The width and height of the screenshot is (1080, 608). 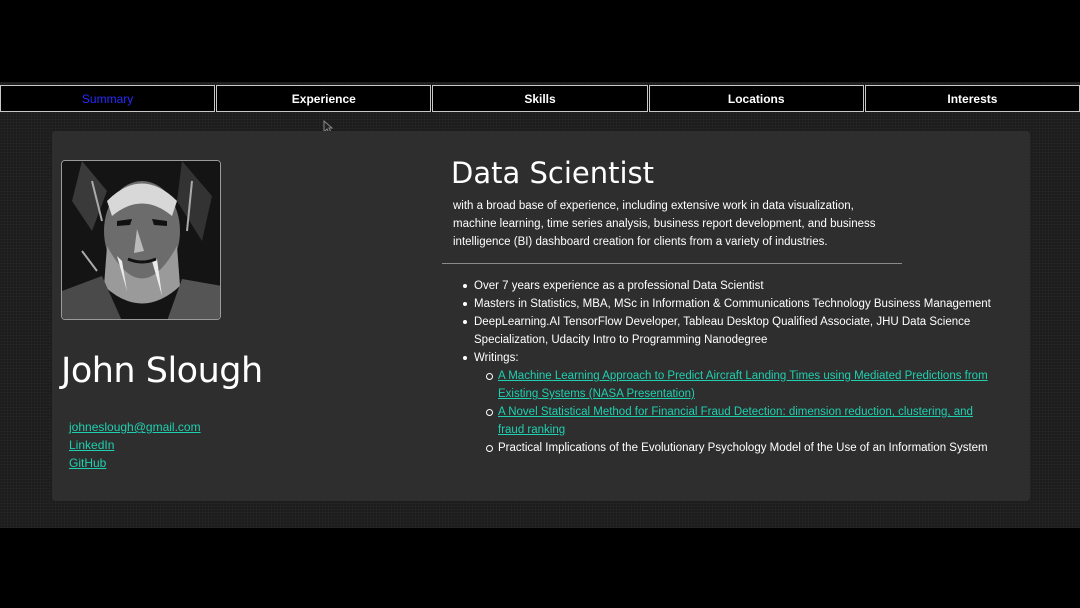 What do you see at coordinates (108, 98) in the screenshot?
I see `tab-summary: Summary` at bounding box center [108, 98].